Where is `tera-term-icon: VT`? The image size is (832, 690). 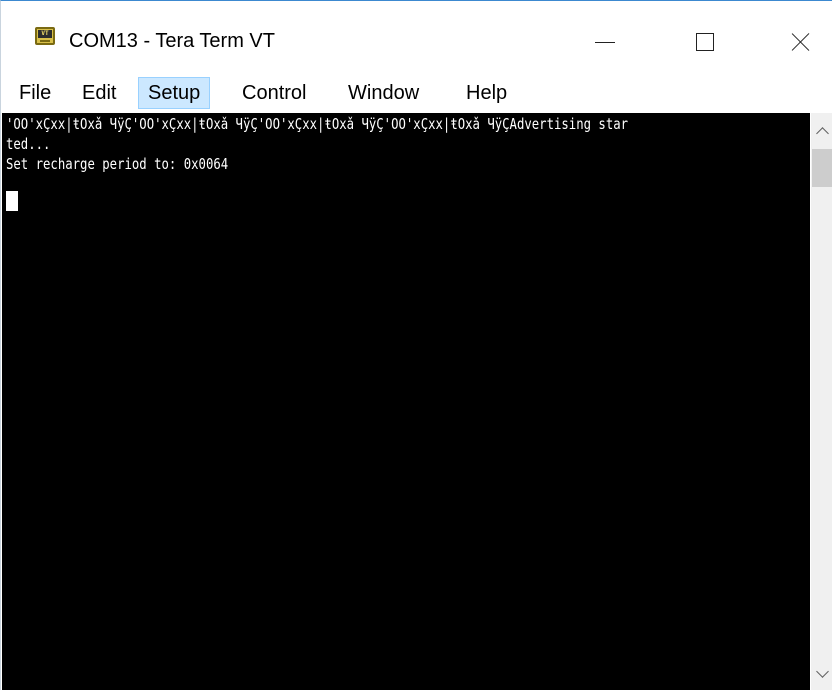 tera-term-icon: VT is located at coordinates (45, 36).